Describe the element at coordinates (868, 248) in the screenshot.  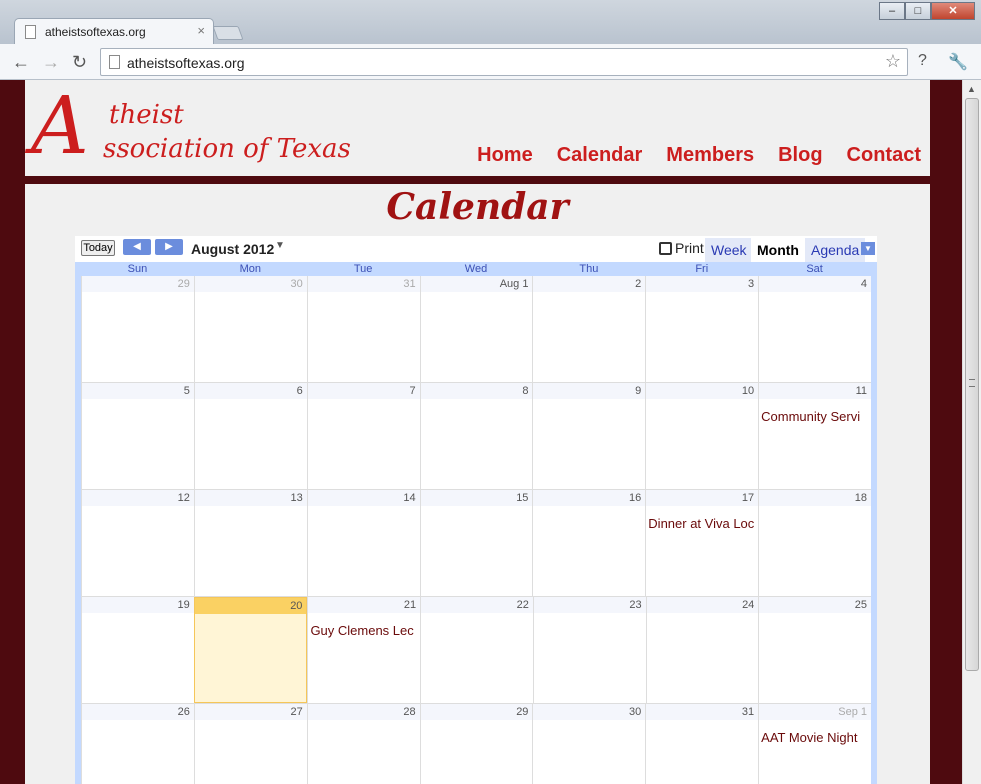
I see `view-dropdown-icon: ▼` at that location.